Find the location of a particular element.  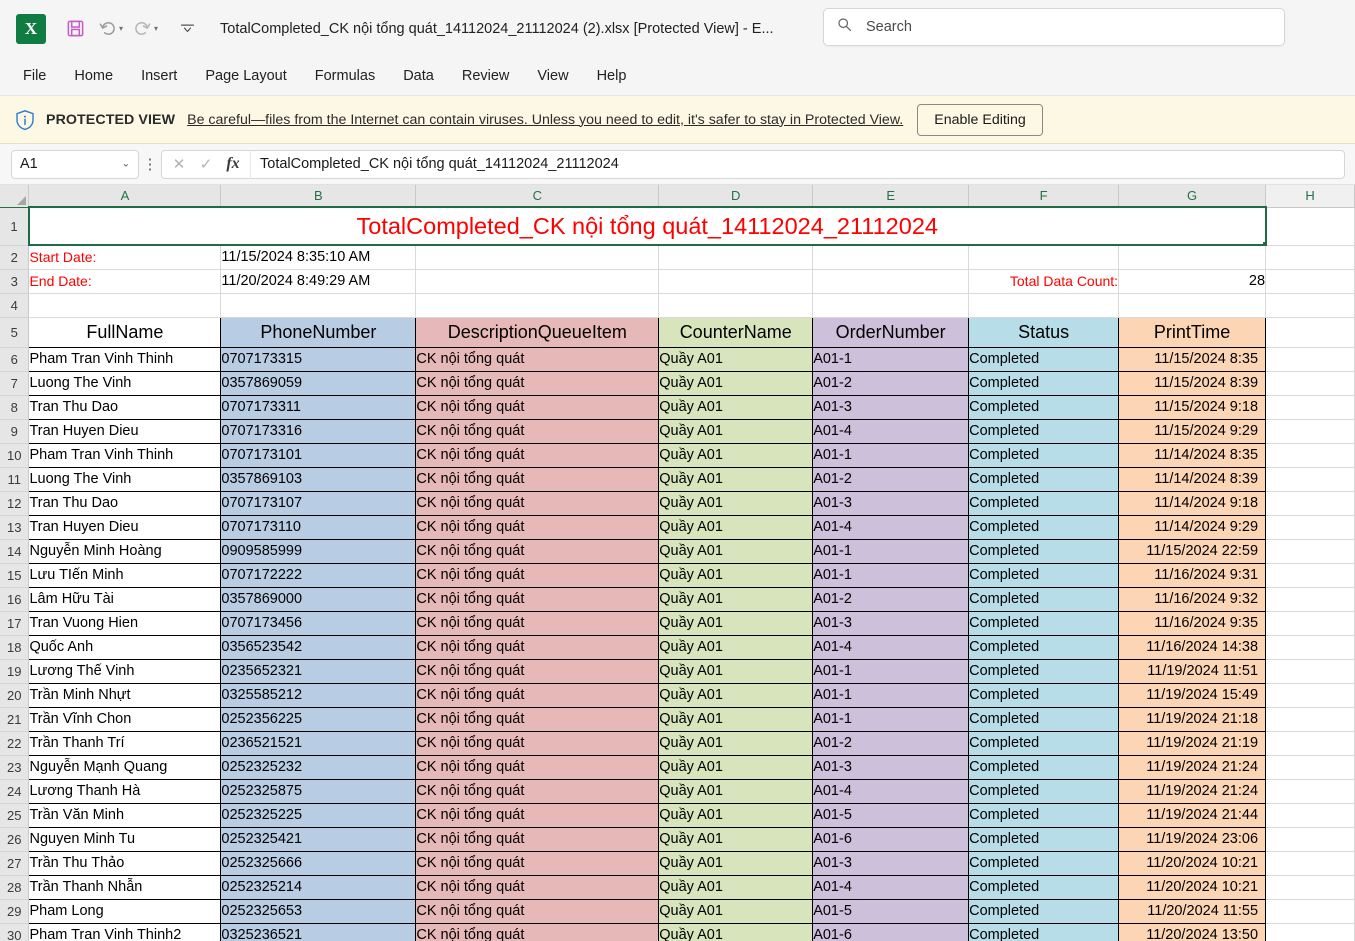

column-header-a: A is located at coordinates (125, 196).